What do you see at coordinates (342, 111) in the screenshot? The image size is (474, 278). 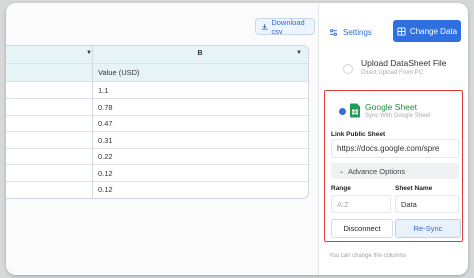 I see `google-sheet-radio` at bounding box center [342, 111].